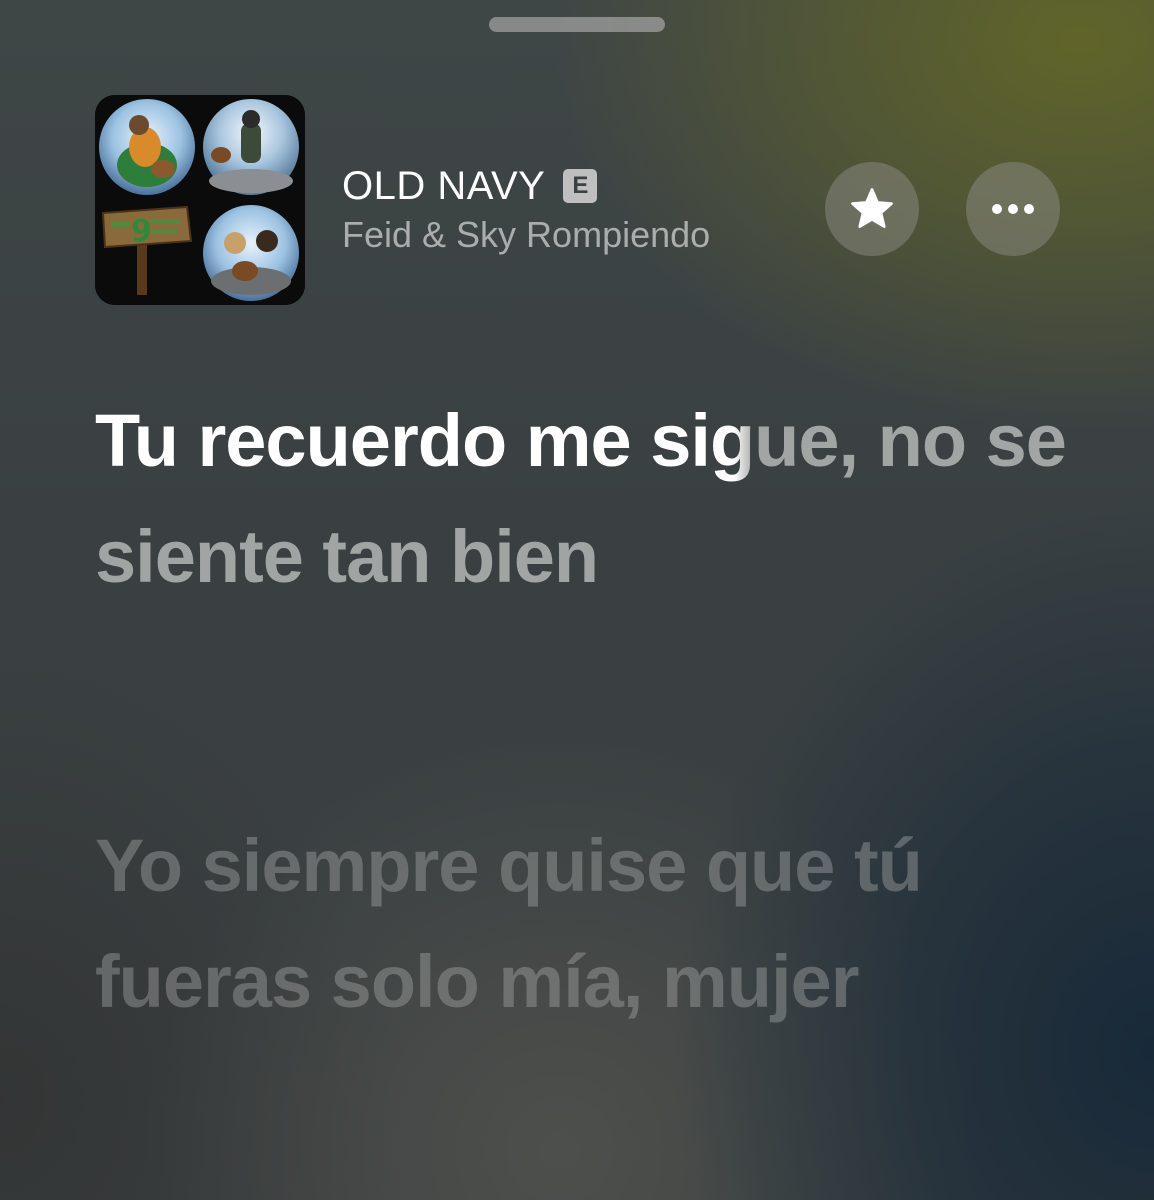 The height and width of the screenshot is (1200, 1154). What do you see at coordinates (526, 235) in the screenshot?
I see `artist-name: Feid & Sky Rompiendo` at bounding box center [526, 235].